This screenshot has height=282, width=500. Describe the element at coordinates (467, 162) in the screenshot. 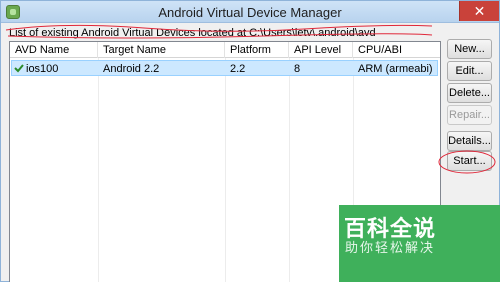

I see `red-annotation-circle` at that location.